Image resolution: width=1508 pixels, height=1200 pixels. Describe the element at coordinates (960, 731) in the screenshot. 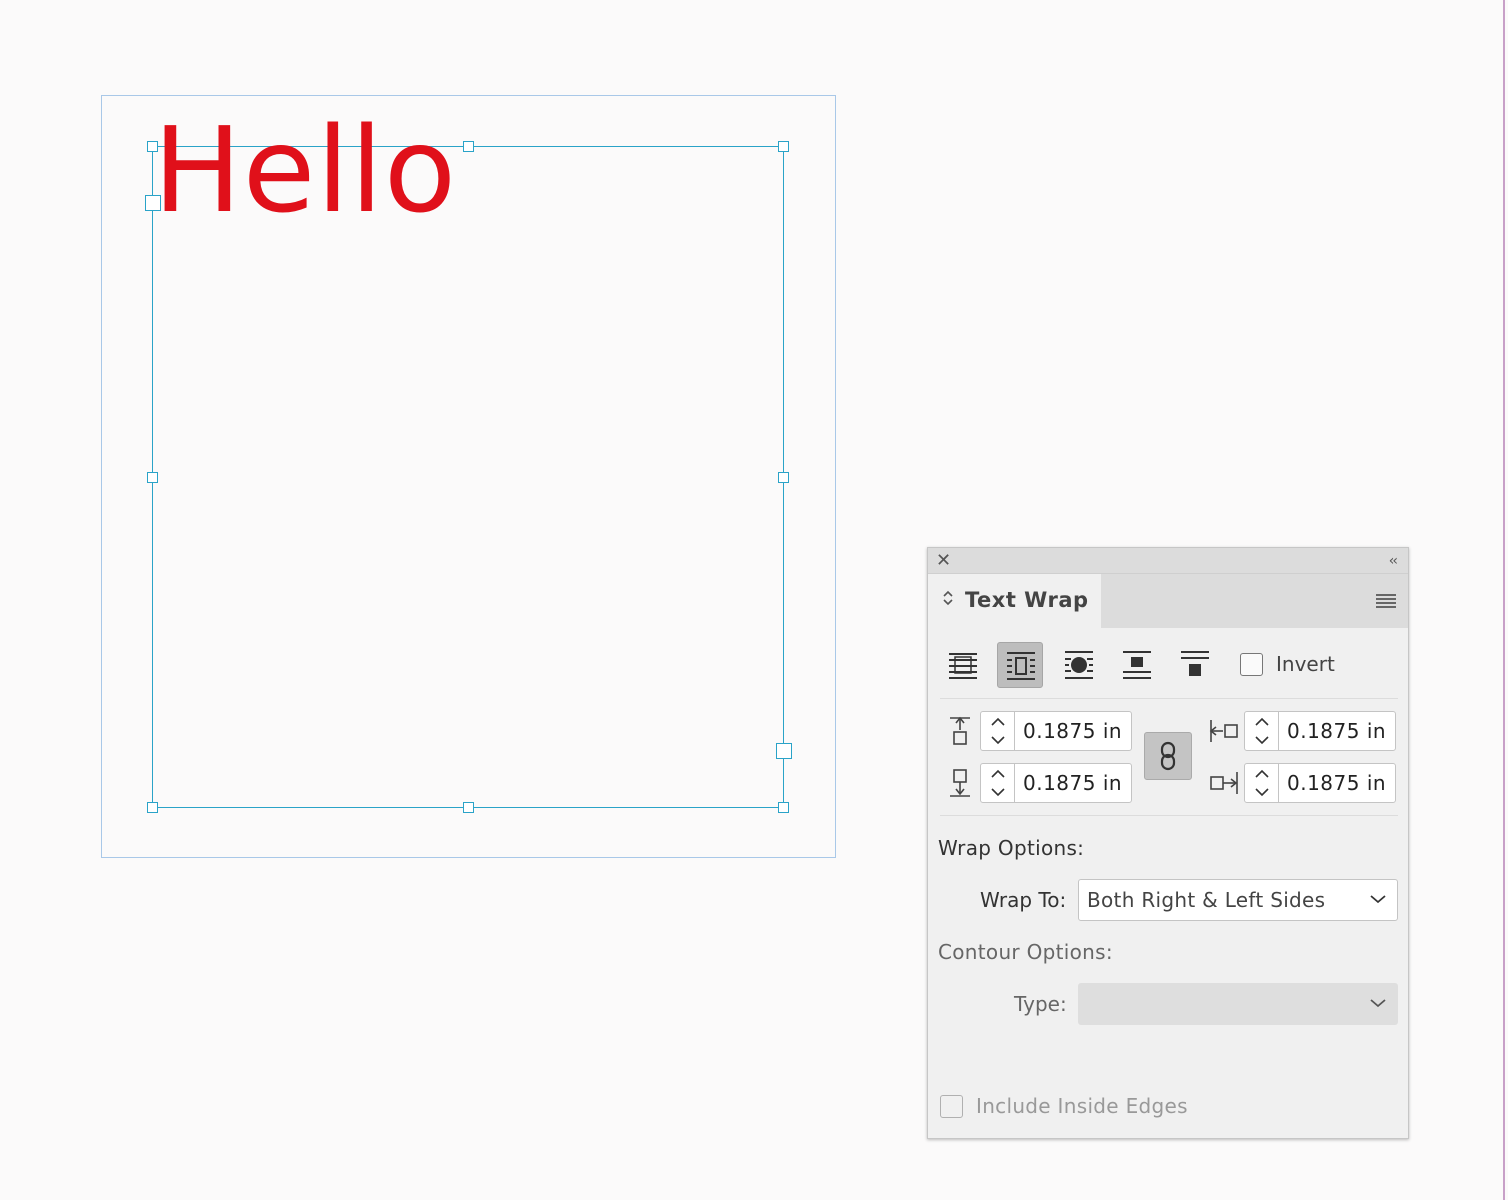

I see `top-offset-icon` at that location.